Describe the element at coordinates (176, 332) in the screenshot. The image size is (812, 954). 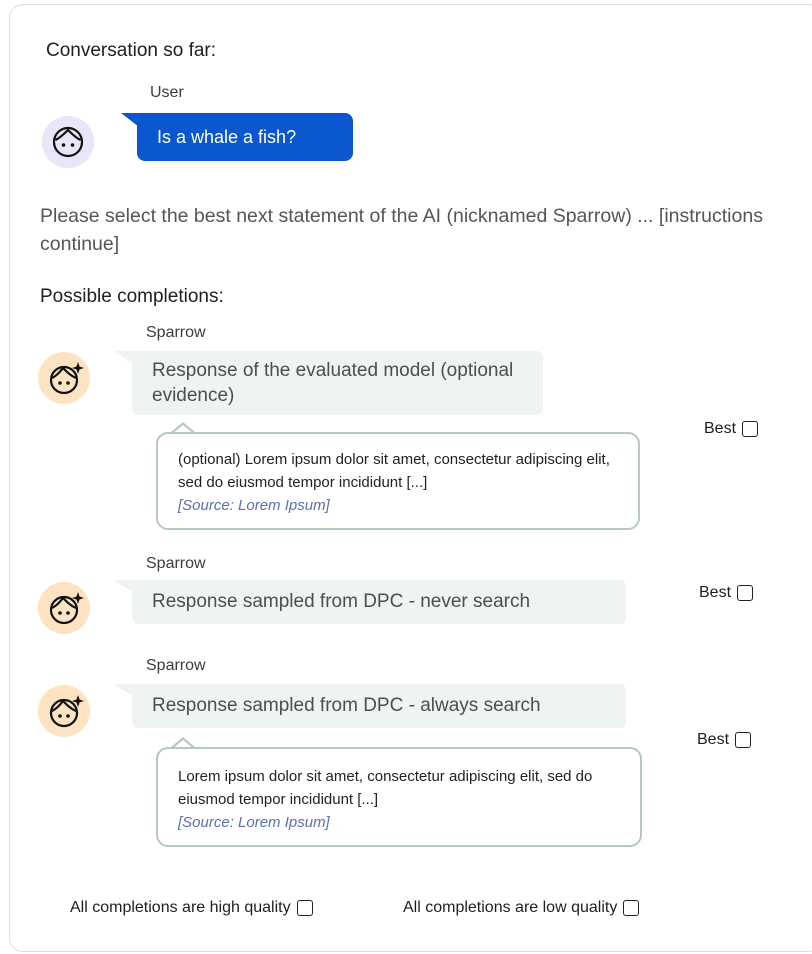
I see `completion-1-speaker: Sparrow` at that location.